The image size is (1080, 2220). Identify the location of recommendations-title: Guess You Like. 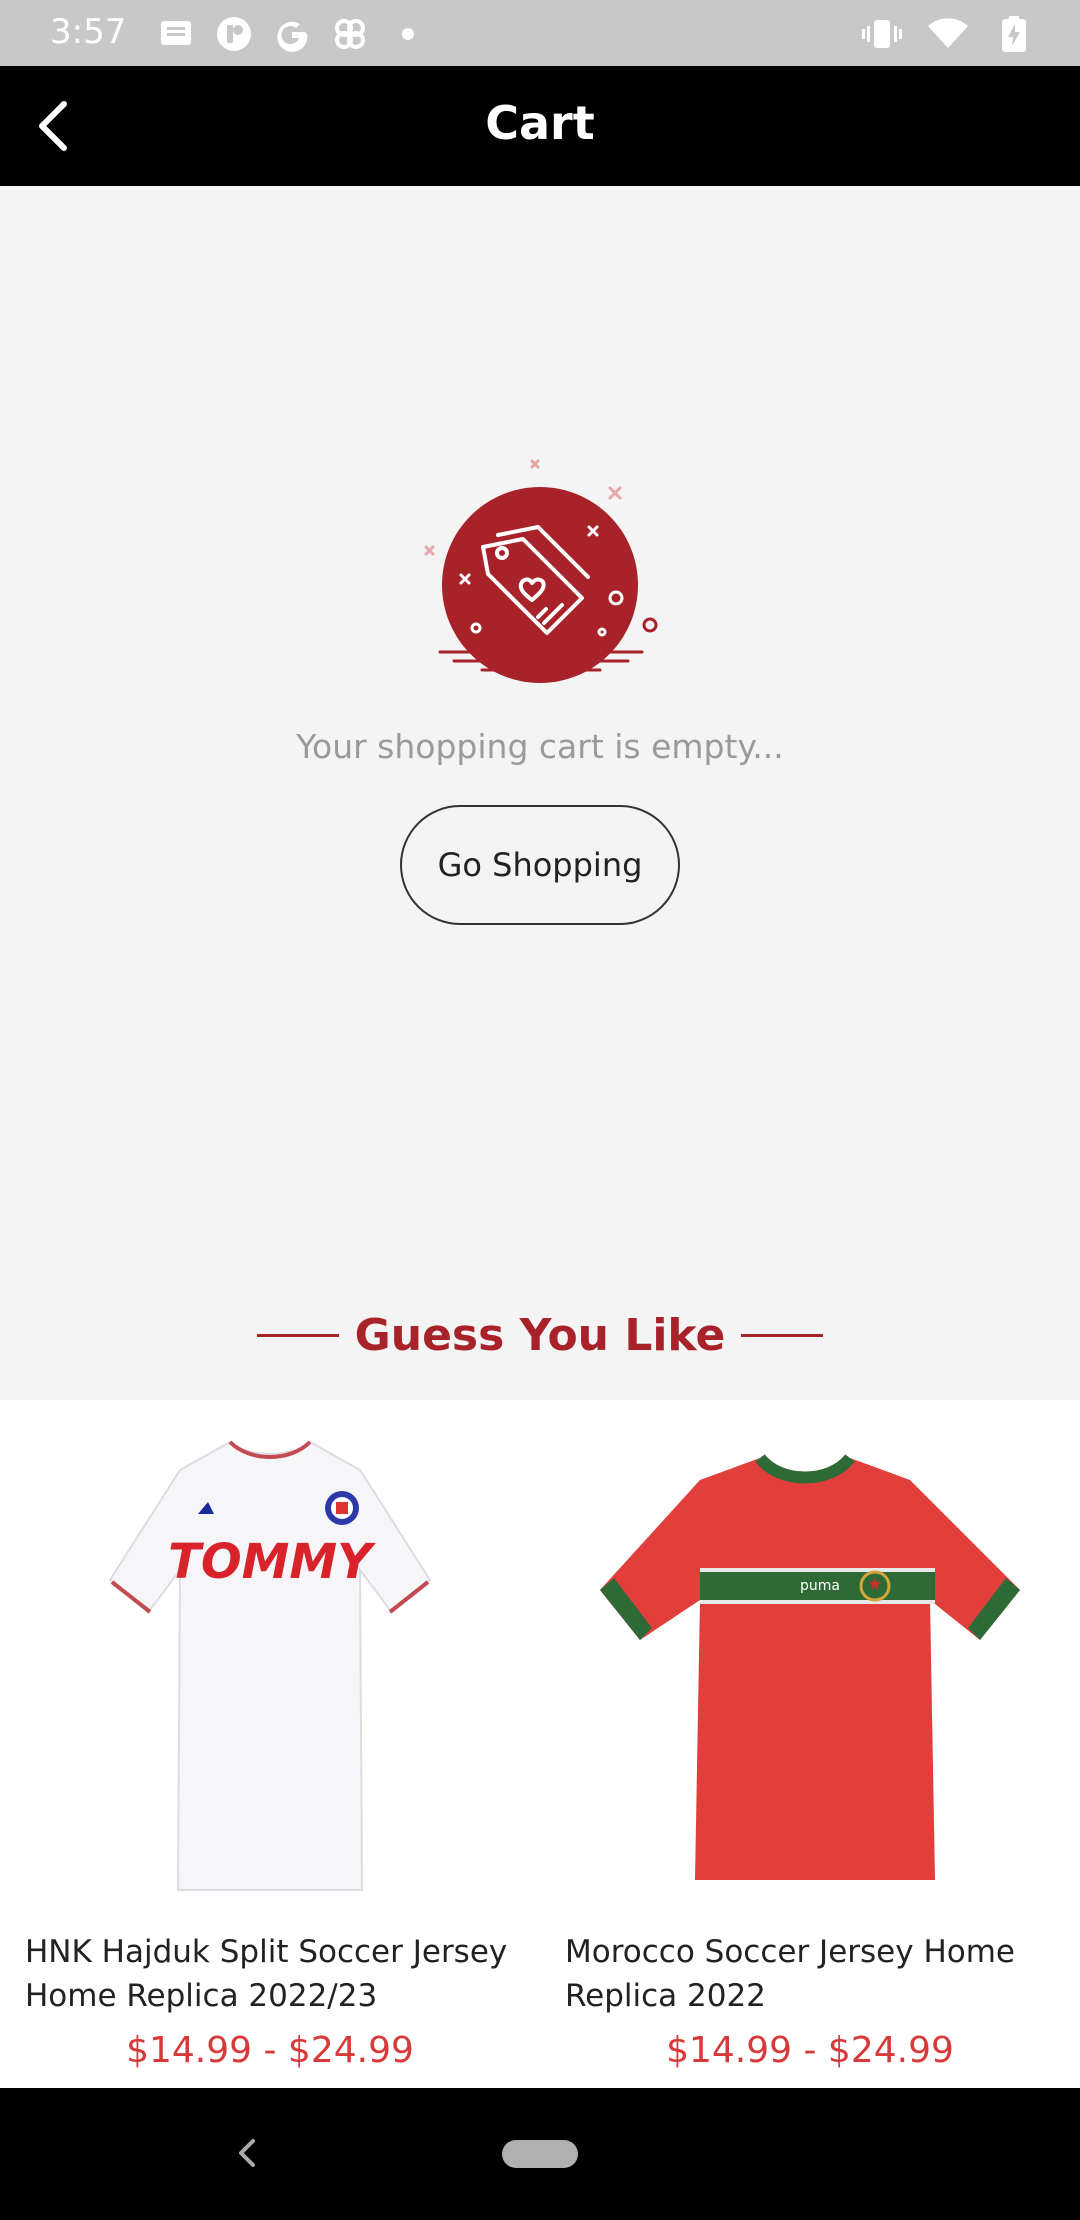
(540, 1335).